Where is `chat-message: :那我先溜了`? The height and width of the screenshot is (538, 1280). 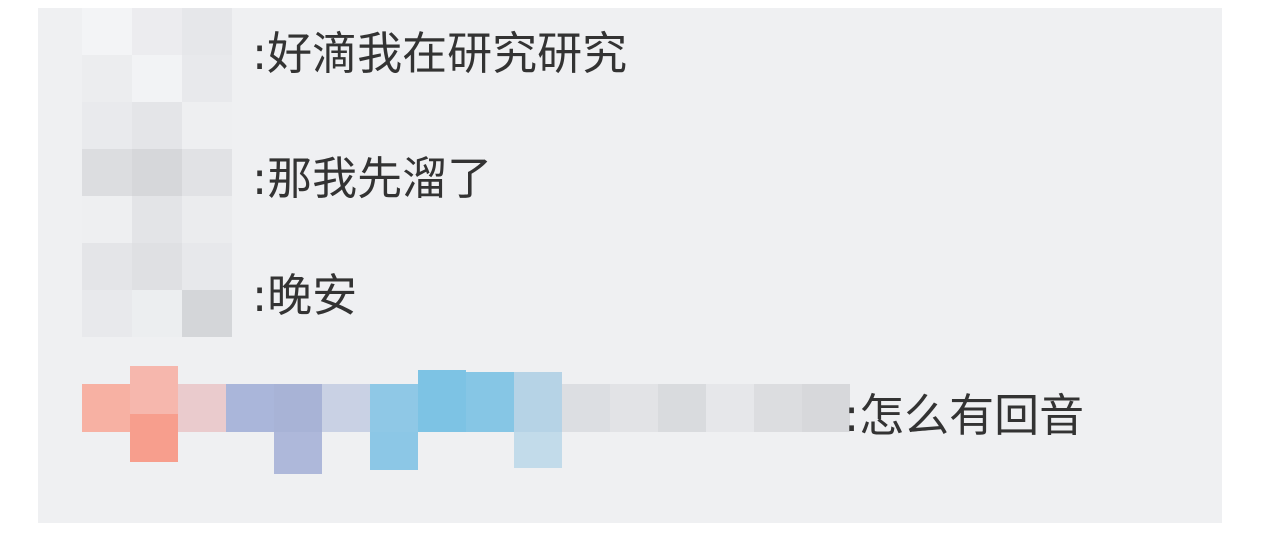 chat-message: :那我先溜了 is located at coordinates (372, 178).